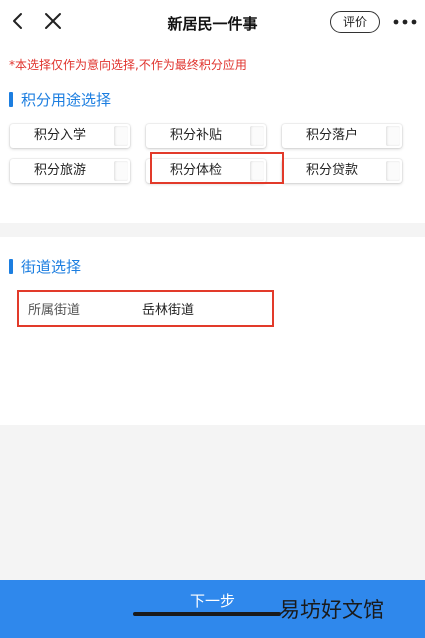 Image resolution: width=425 pixels, height=638 pixels. I want to click on option-label: 积分入学, so click(59, 135).